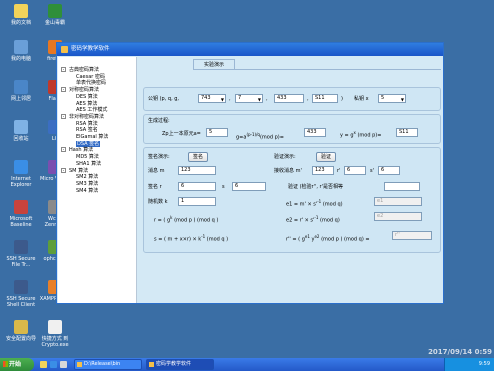  I want to click on taskbar-explorer-label: D:\Release\bin, so click(102, 364).